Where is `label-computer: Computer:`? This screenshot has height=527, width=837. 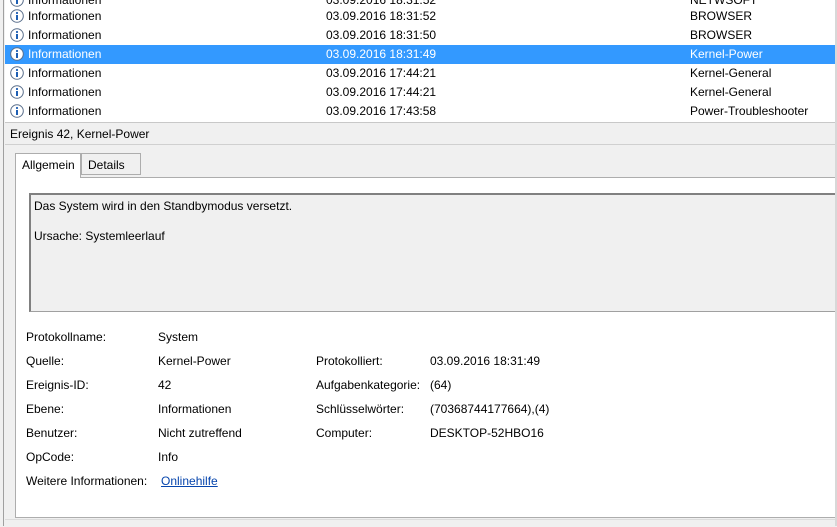 label-computer: Computer: is located at coordinates (344, 433).